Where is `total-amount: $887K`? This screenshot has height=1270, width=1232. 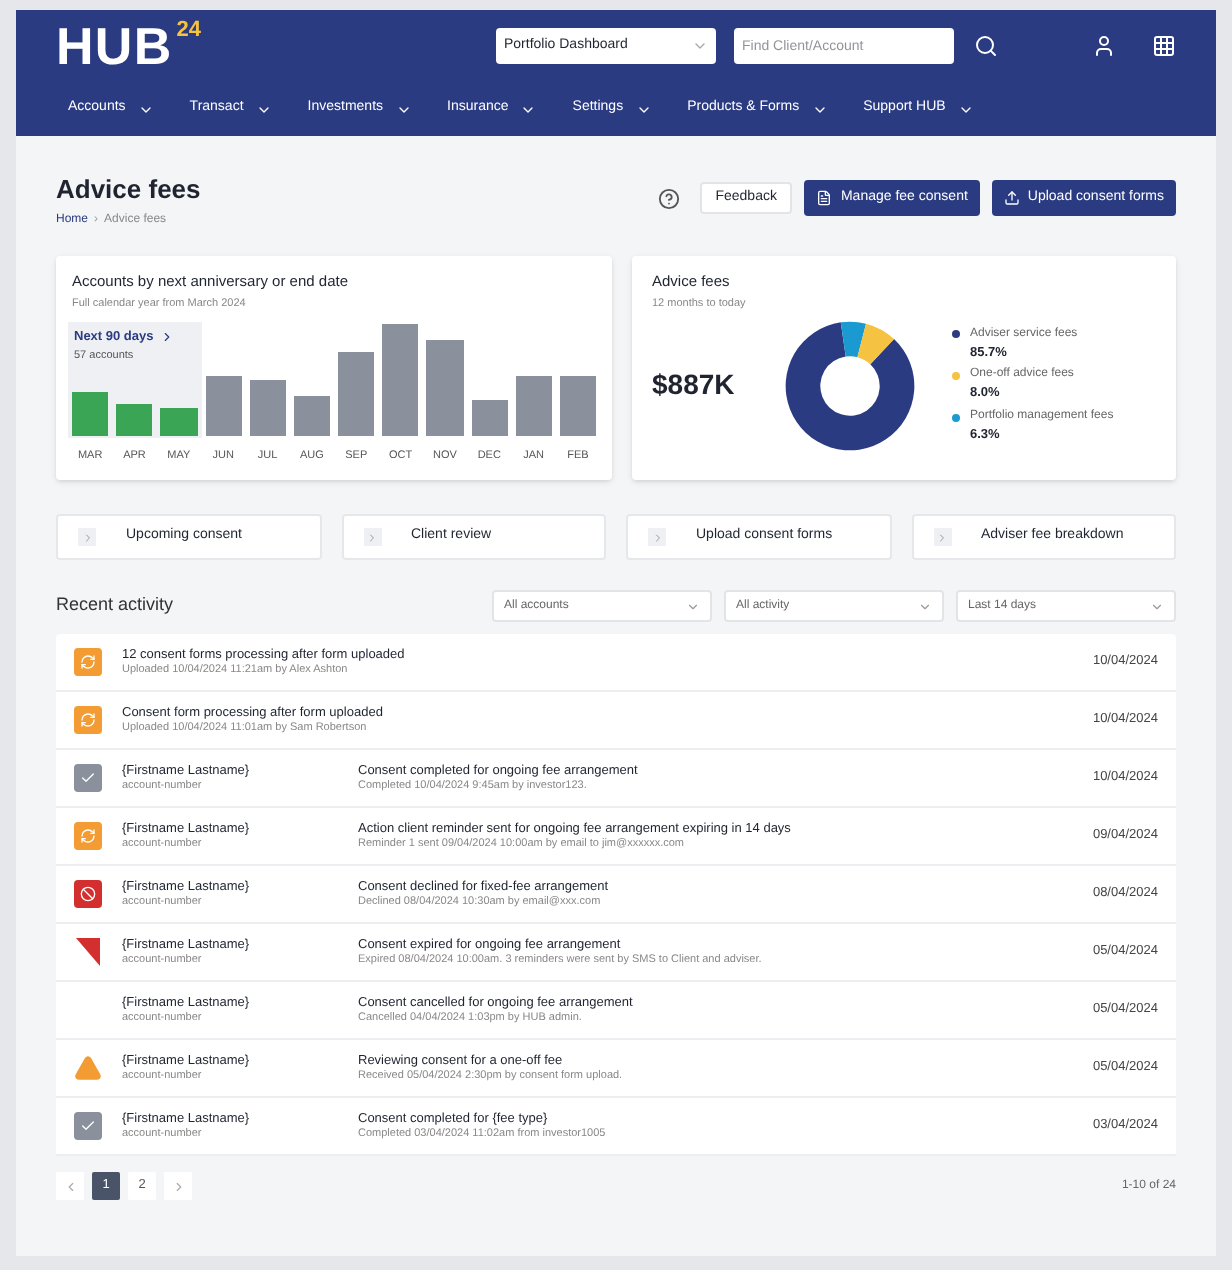 total-amount: $887K is located at coordinates (694, 385).